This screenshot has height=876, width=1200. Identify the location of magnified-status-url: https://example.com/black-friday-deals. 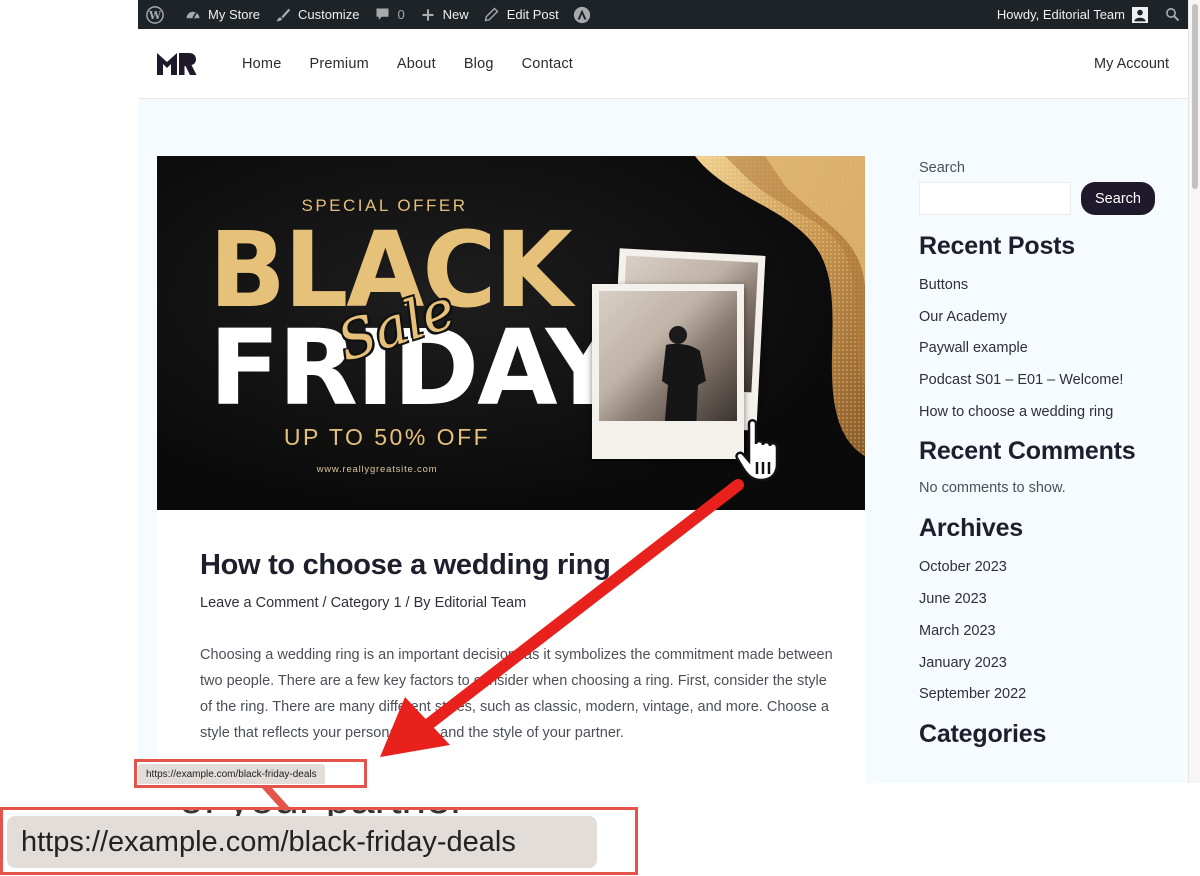
(302, 842).